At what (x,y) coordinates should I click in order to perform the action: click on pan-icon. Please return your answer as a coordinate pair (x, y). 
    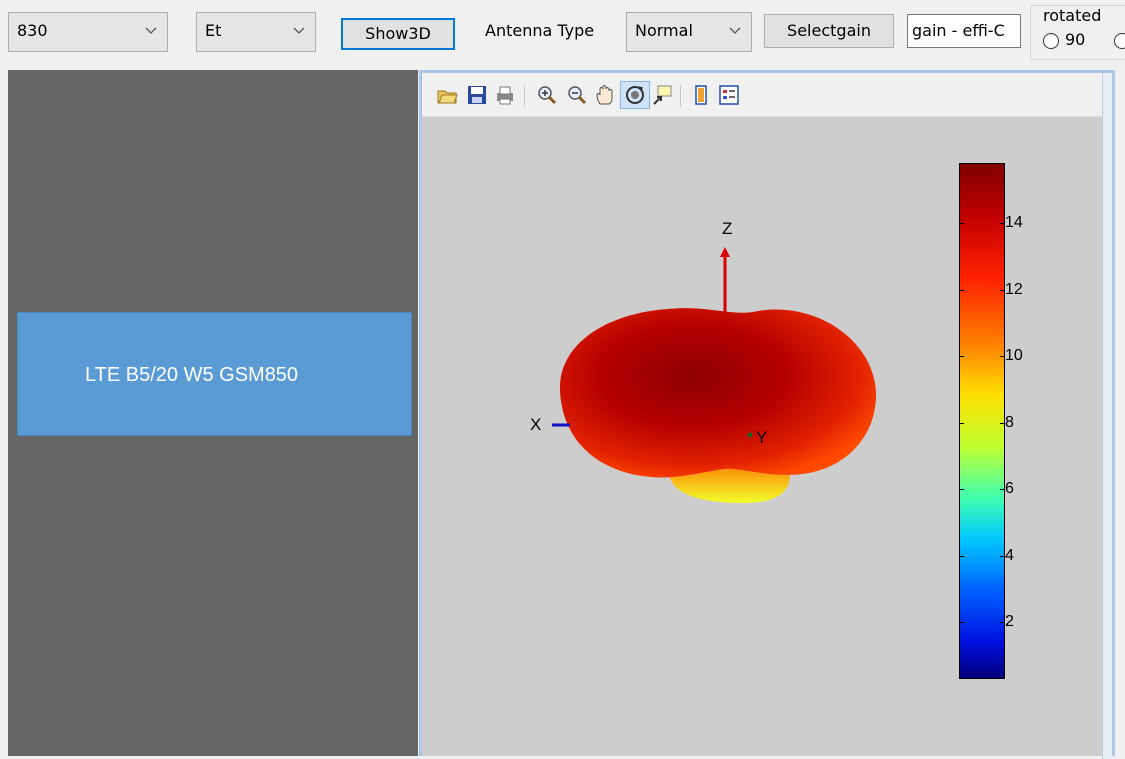
    Looking at the image, I should click on (605, 95).